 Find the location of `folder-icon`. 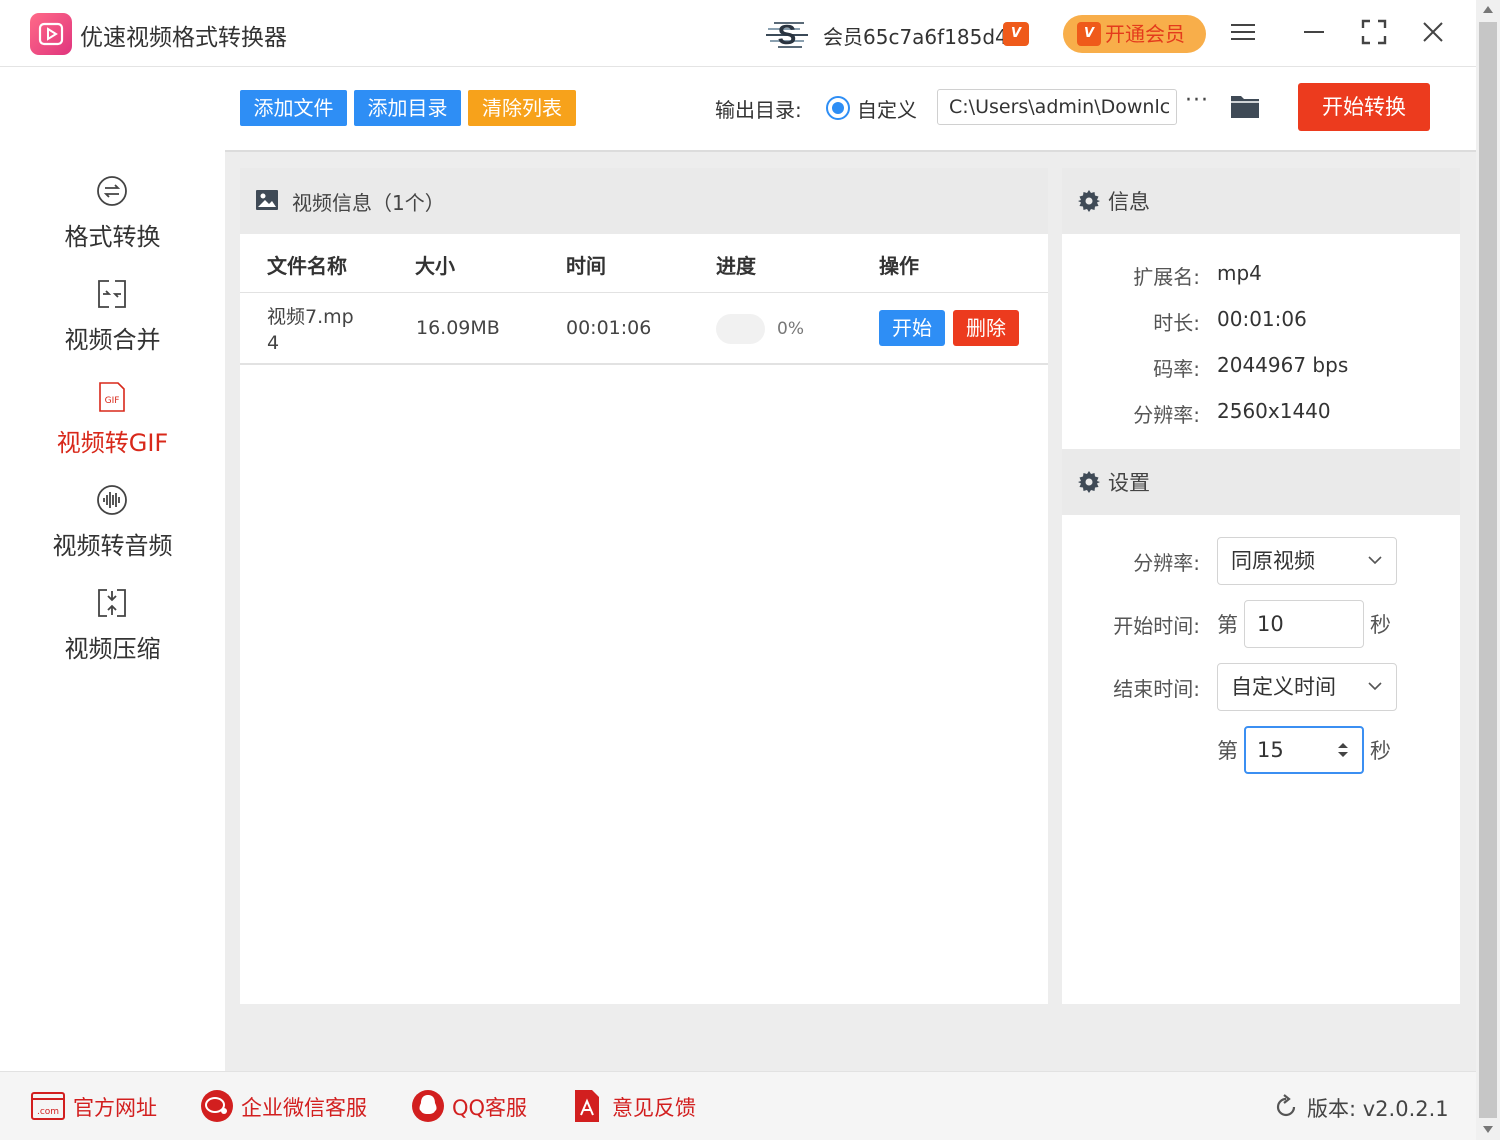

folder-icon is located at coordinates (1245, 106).